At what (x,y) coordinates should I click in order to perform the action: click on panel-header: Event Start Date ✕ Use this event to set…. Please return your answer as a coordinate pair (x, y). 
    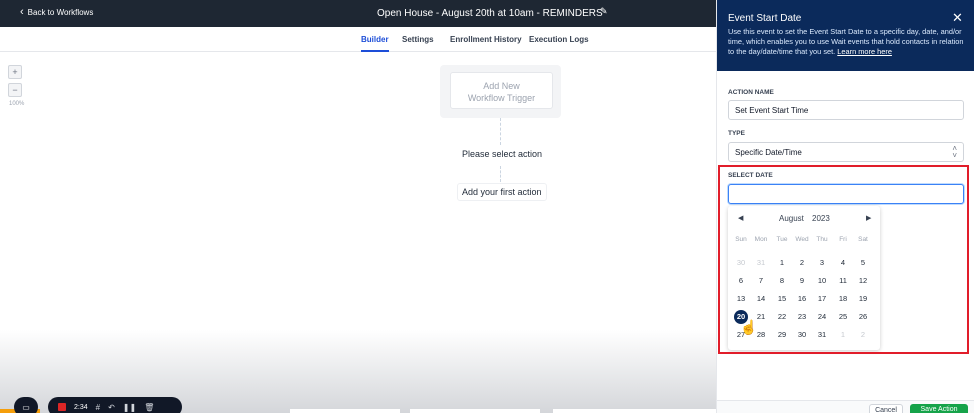
    Looking at the image, I should click on (845, 35).